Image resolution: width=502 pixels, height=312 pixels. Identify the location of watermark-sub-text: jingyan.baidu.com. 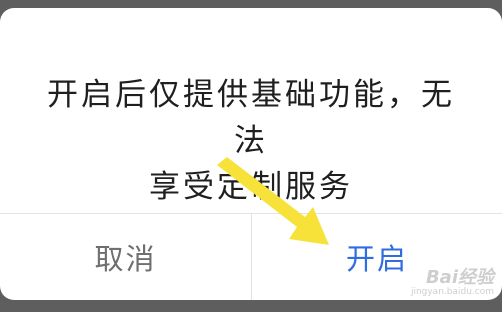
(452, 292).